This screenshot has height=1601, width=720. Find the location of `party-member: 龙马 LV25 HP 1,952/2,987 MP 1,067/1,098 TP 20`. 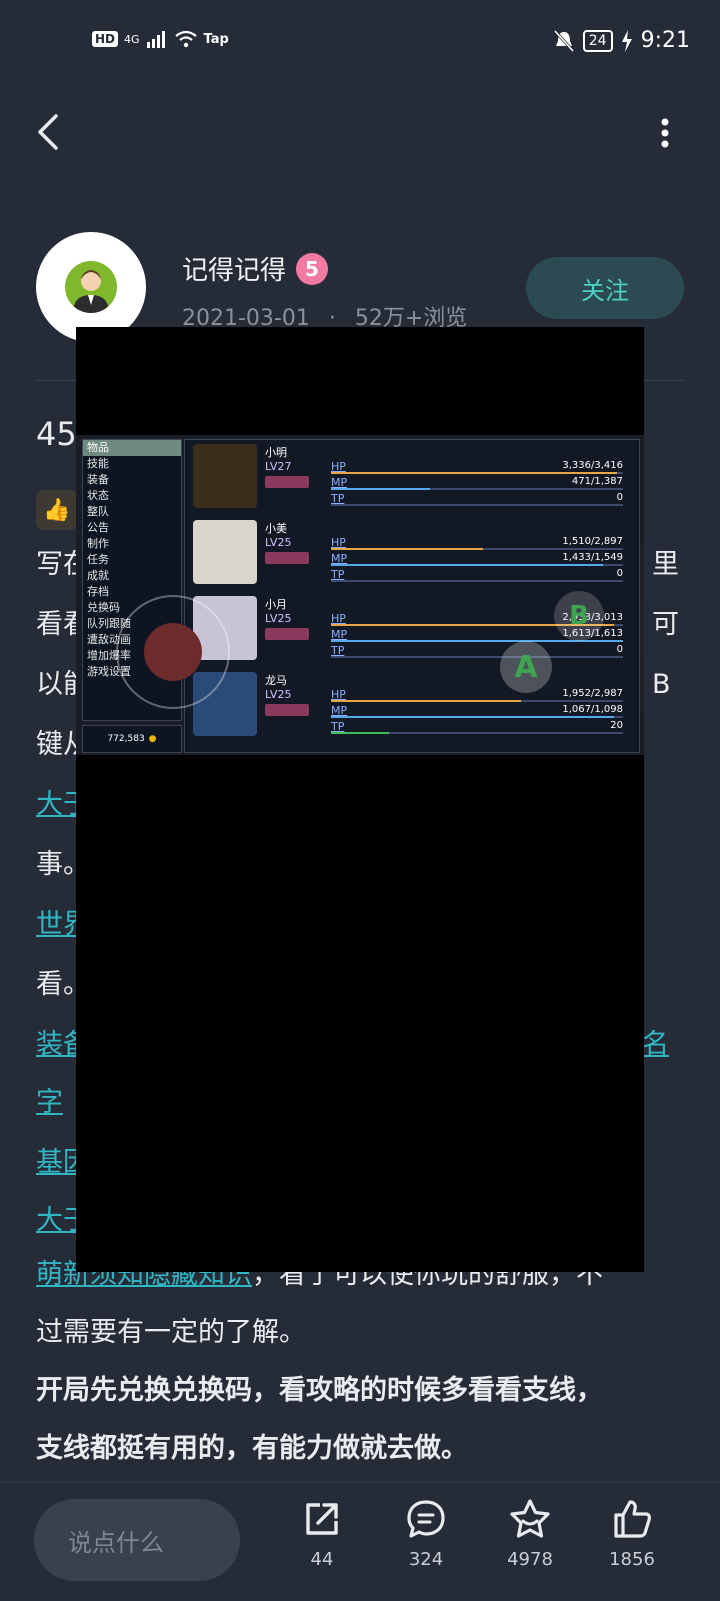

party-member: 龙马 LV25 HP 1,952/2,987 MP 1,067/1,098 TP 20 is located at coordinates (412, 706).